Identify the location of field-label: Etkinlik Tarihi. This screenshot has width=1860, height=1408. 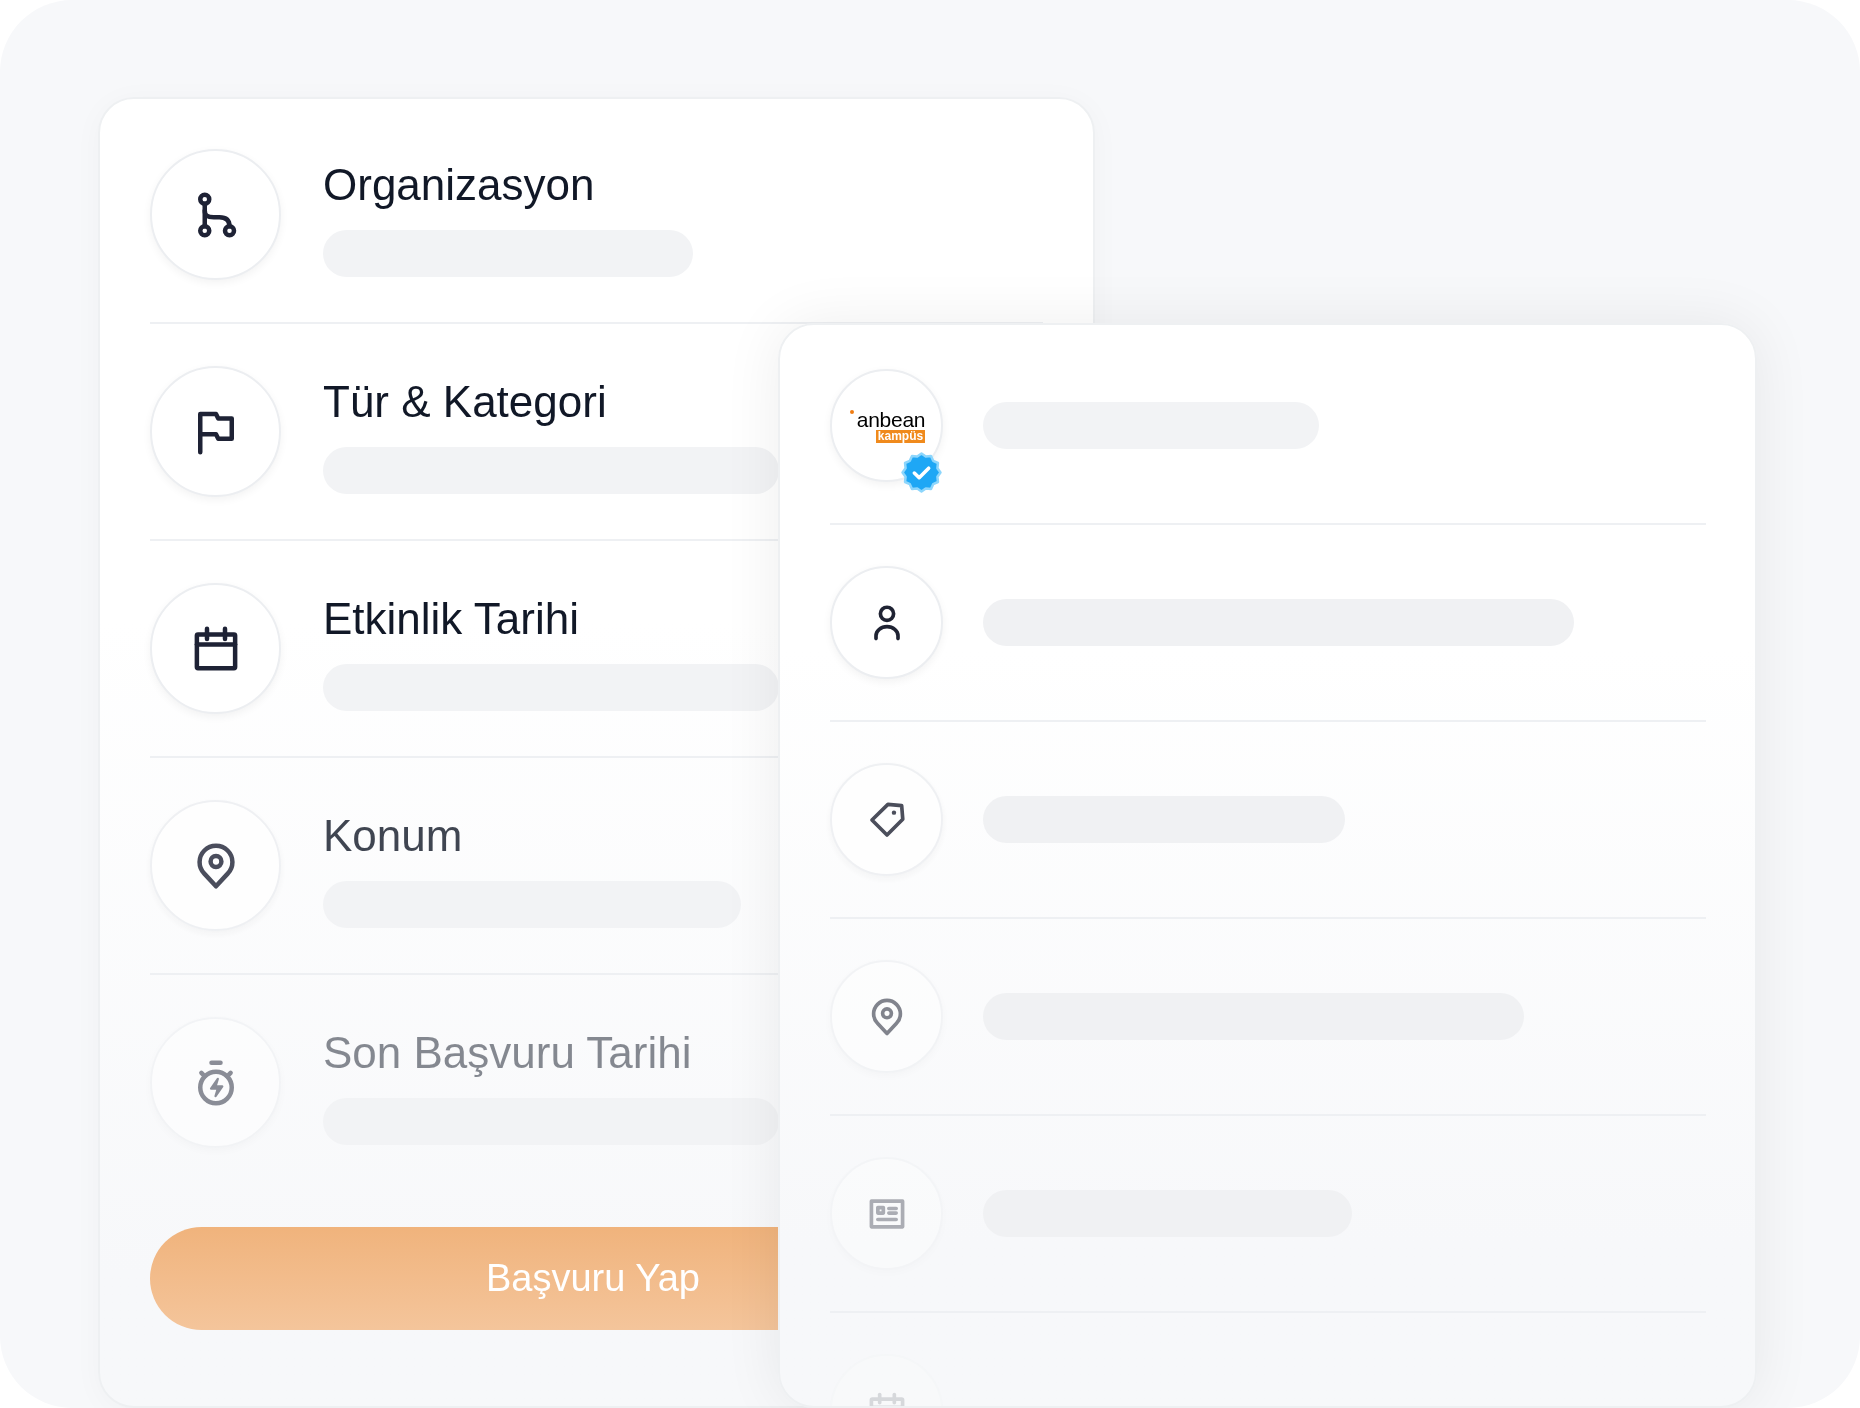
(451, 619).